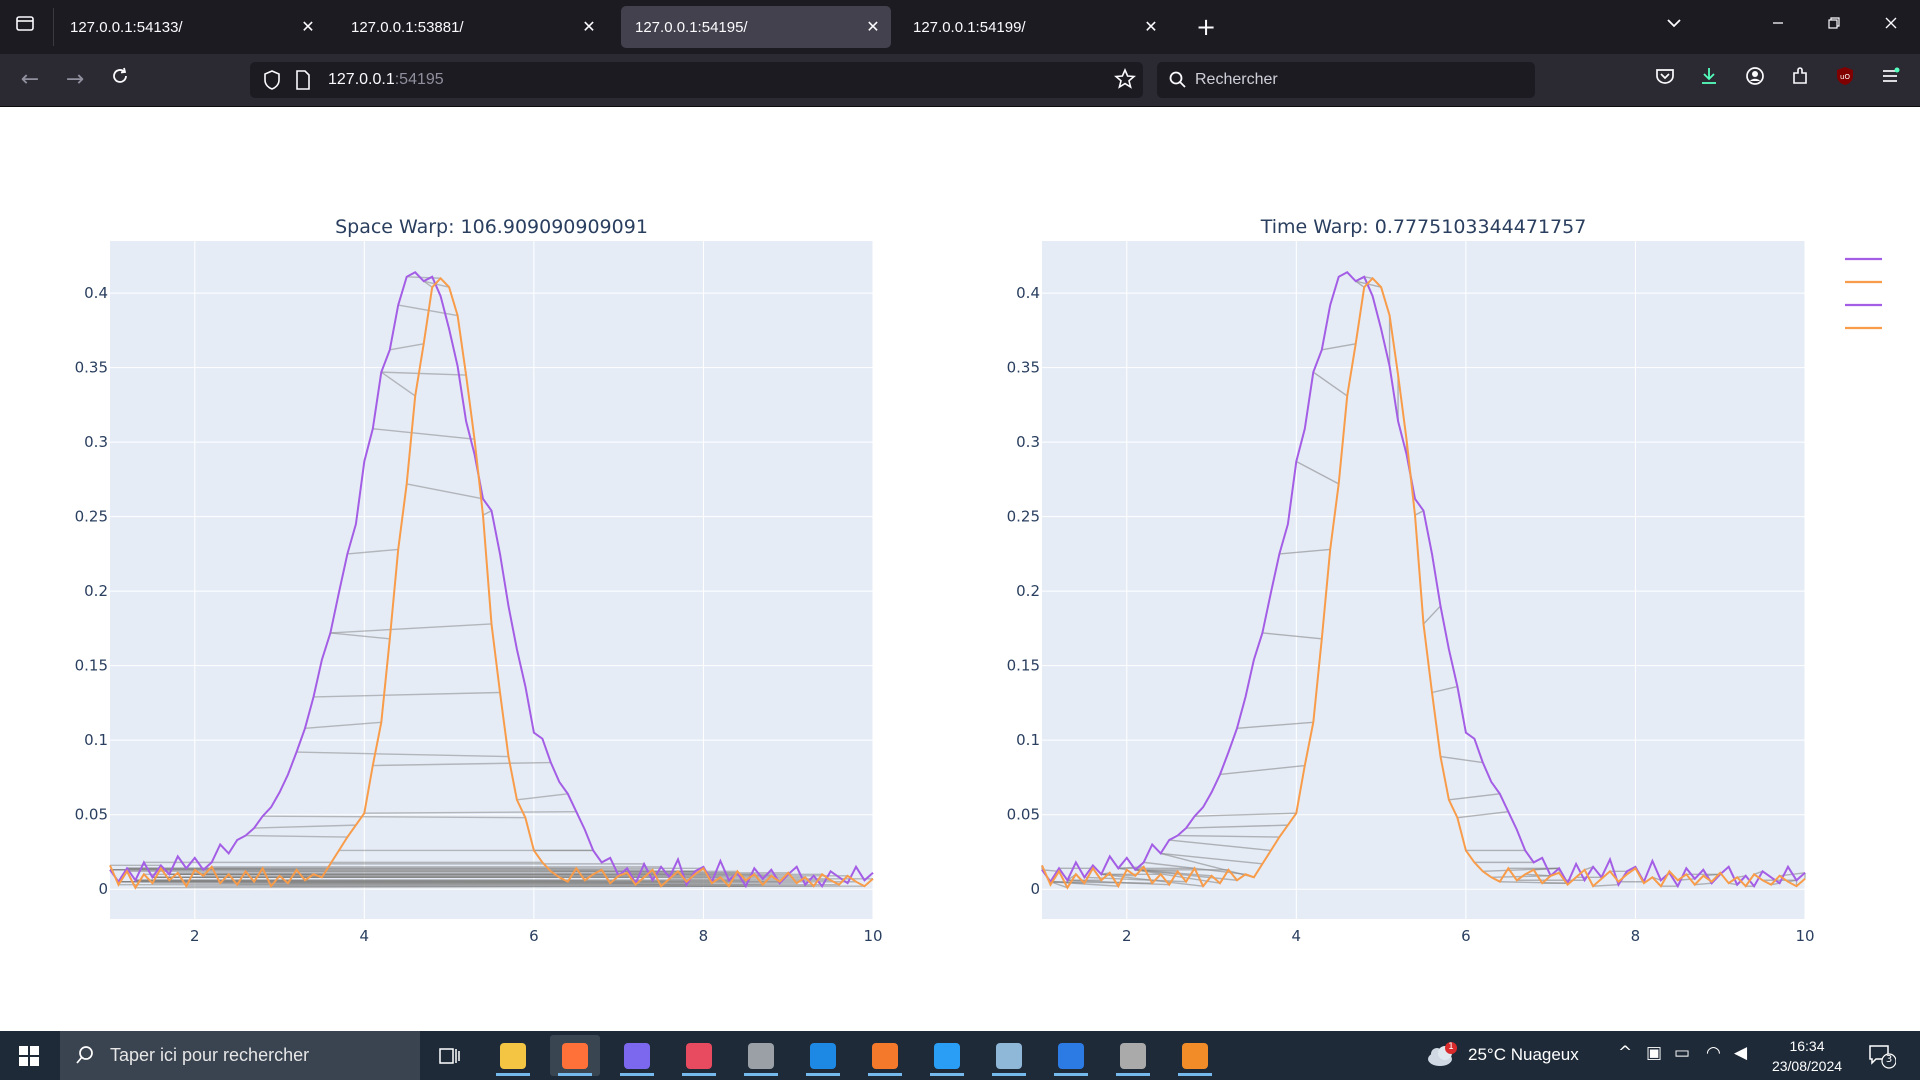 Image resolution: width=1920 pixels, height=1080 pixels. I want to click on writer-icon, so click(1071, 1055).